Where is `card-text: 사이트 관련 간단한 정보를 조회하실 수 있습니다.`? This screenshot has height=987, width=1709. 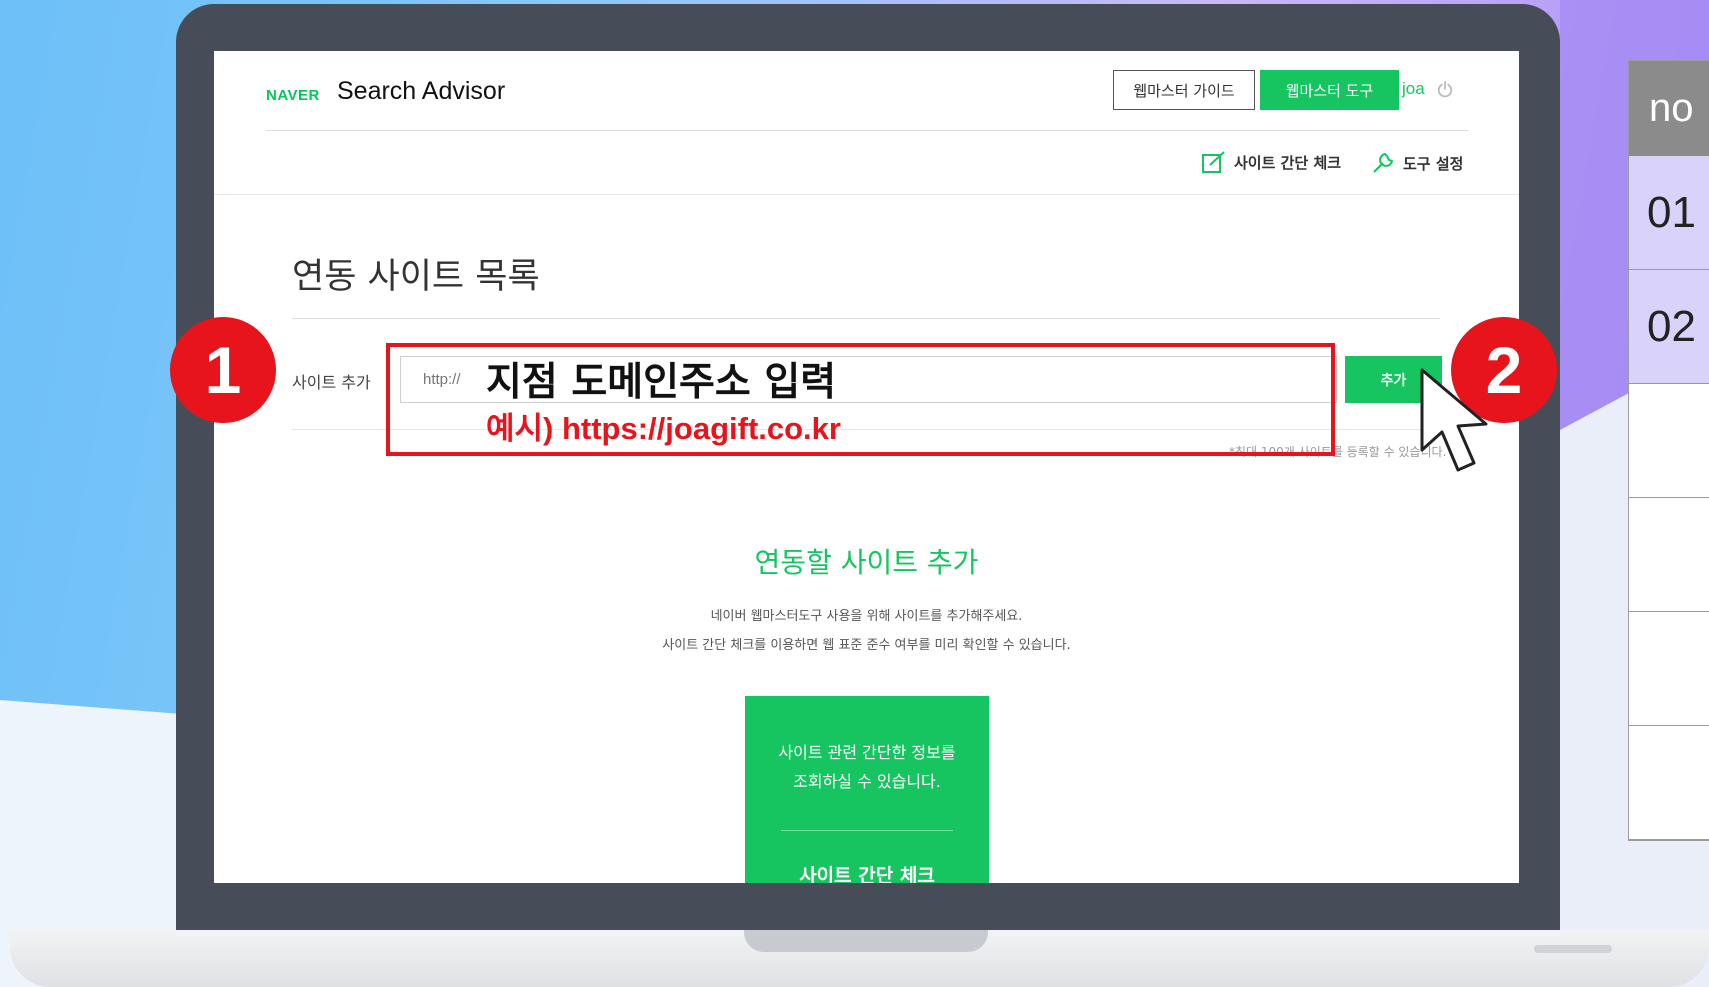
card-text: 사이트 관련 간단한 정보를 조회하실 수 있습니다. is located at coordinates (867, 767).